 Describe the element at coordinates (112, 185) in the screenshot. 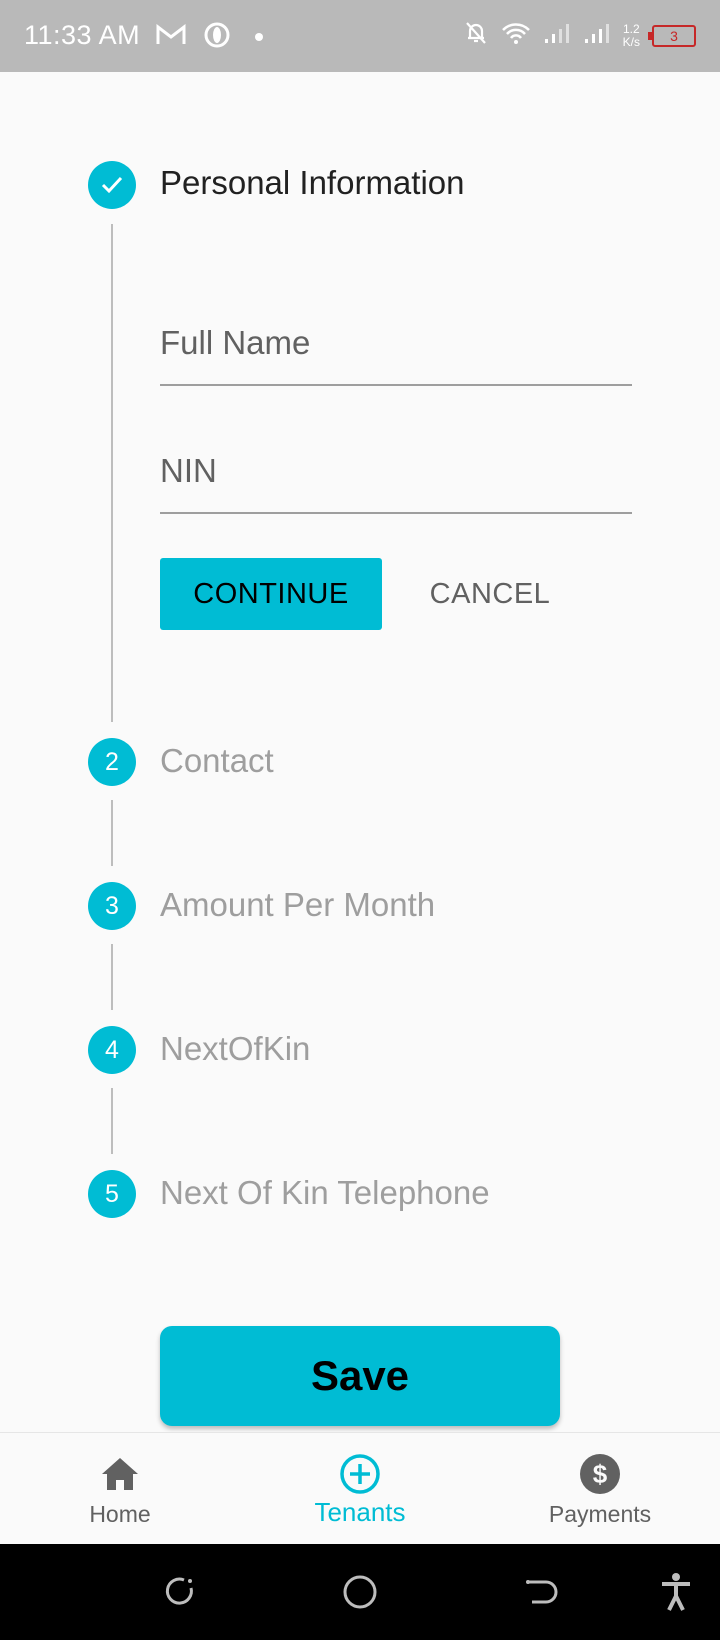

I see `step-1-check-icon` at that location.